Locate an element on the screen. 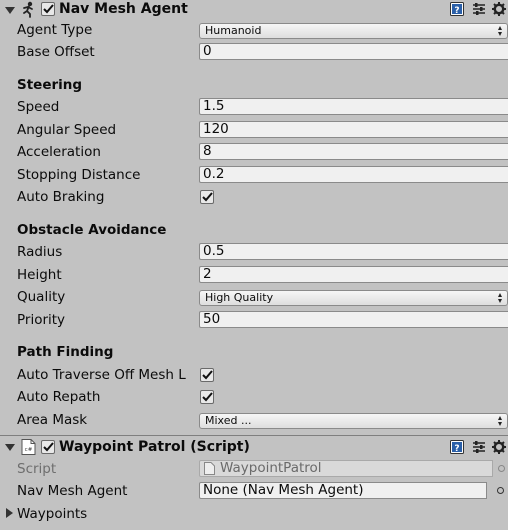 This screenshot has width=508, height=530. waypoint-patrol-header: c# Waypoint Patrol (Script) ? is located at coordinates (254, 447).